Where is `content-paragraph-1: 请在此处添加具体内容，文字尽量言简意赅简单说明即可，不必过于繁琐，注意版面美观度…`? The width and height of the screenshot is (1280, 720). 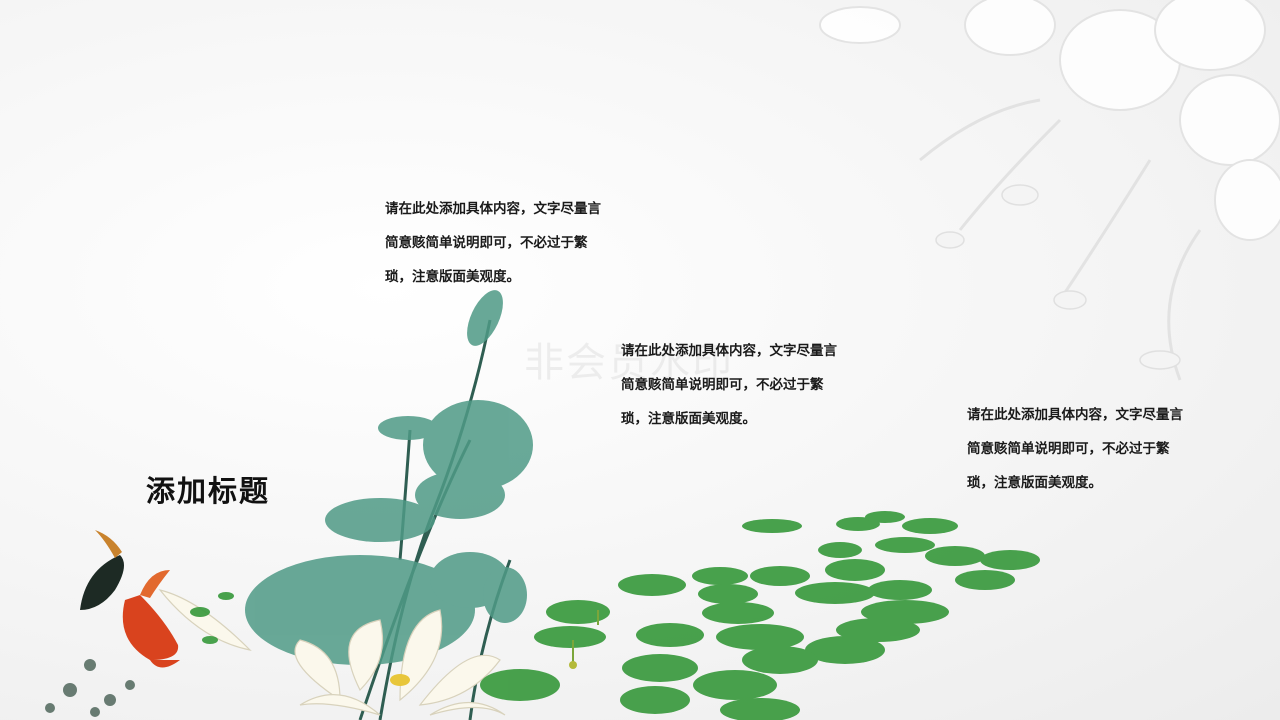 content-paragraph-1: 请在此处添加具体内容，文字尽量言简意赅简单说明即可，不必过于繁琐，注意版面美观度… is located at coordinates (499, 243).